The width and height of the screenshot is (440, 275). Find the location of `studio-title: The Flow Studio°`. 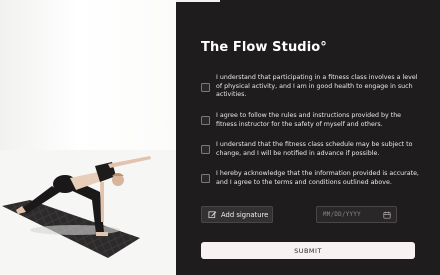

studio-title: The Flow Studio° is located at coordinates (264, 47).